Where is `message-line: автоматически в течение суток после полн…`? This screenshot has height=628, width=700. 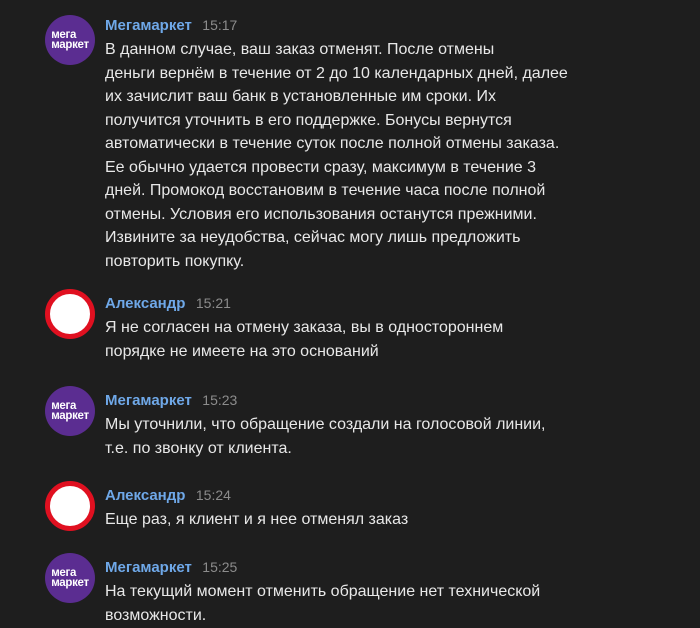 message-line: автоматически в течение суток после полн… is located at coordinates (332, 143).